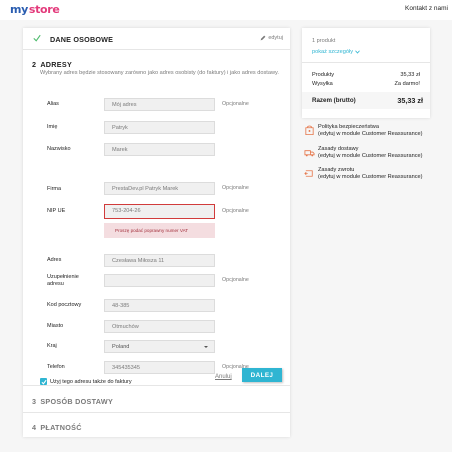  Describe the element at coordinates (121, 347) in the screenshot. I see `country-value: Poland` at that location.